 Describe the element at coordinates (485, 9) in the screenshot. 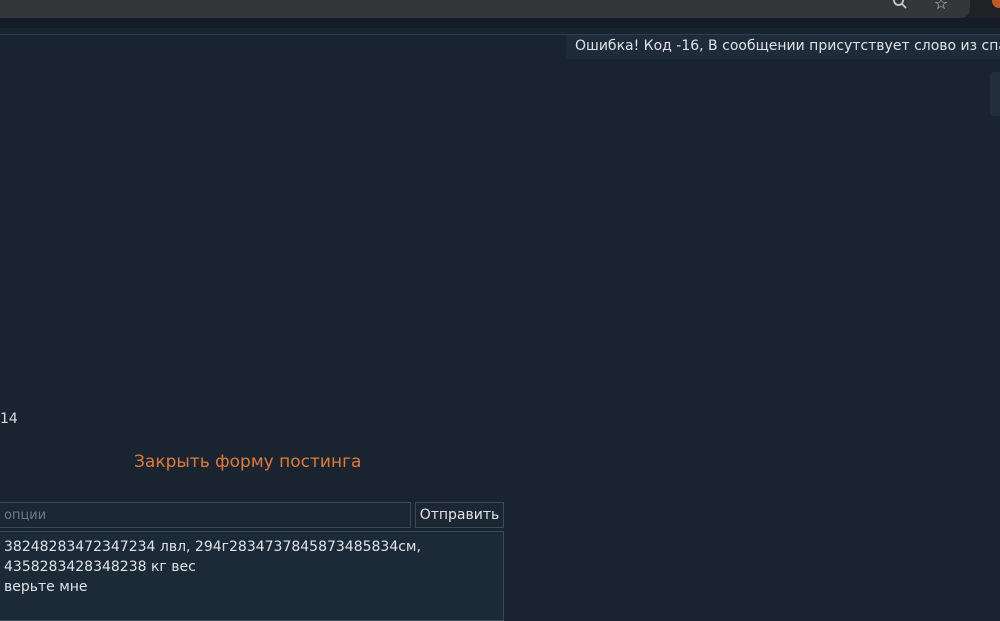

I see `address-bar` at that location.